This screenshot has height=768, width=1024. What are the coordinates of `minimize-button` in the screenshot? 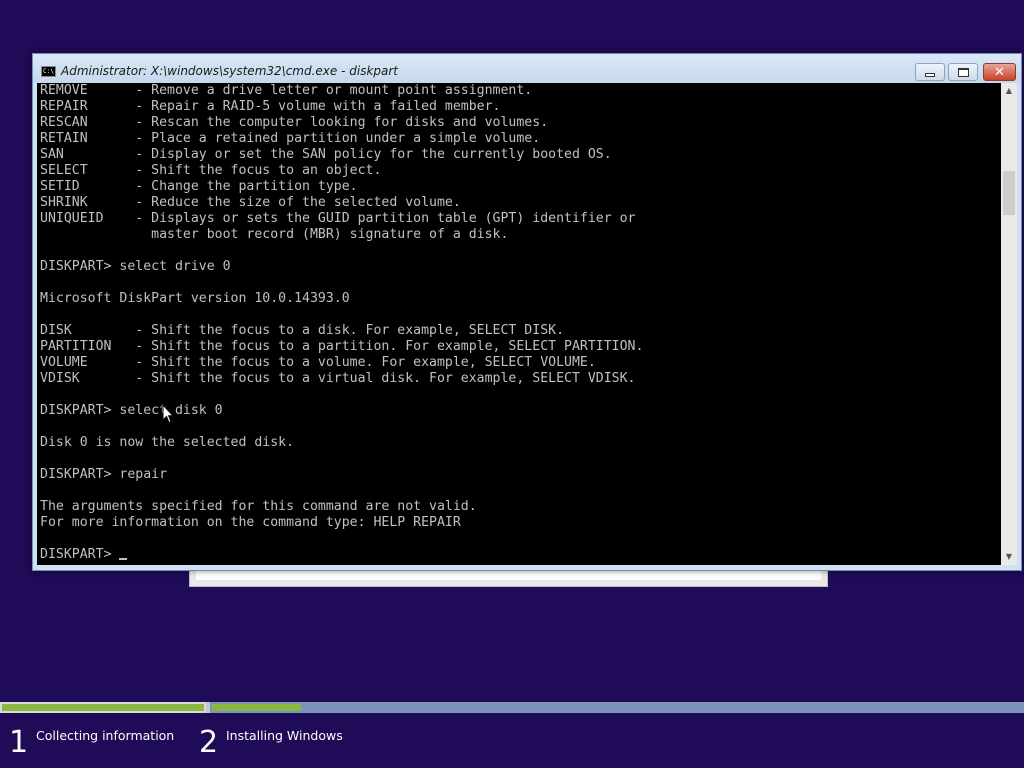 It's located at (930, 72).